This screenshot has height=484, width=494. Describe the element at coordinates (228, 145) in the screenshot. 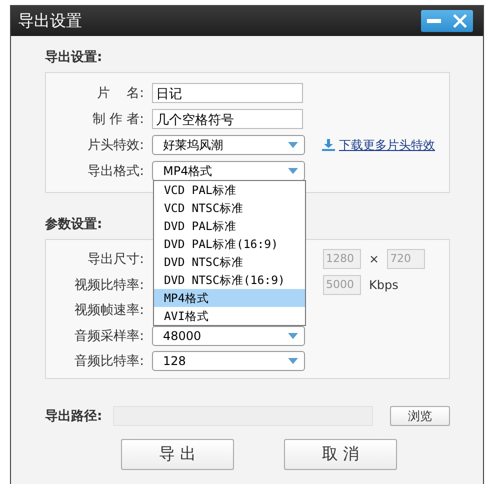

I see `dropdown: 好莱坞风潮` at that location.